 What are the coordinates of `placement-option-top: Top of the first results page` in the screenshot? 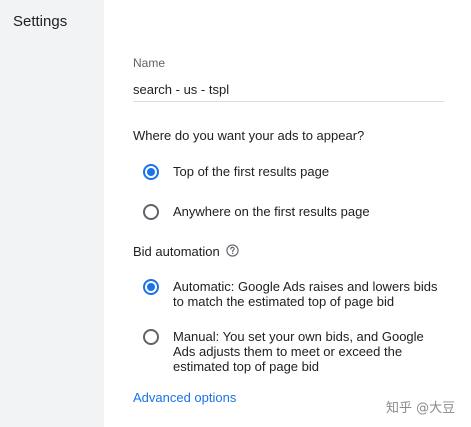 It's located at (295, 172).